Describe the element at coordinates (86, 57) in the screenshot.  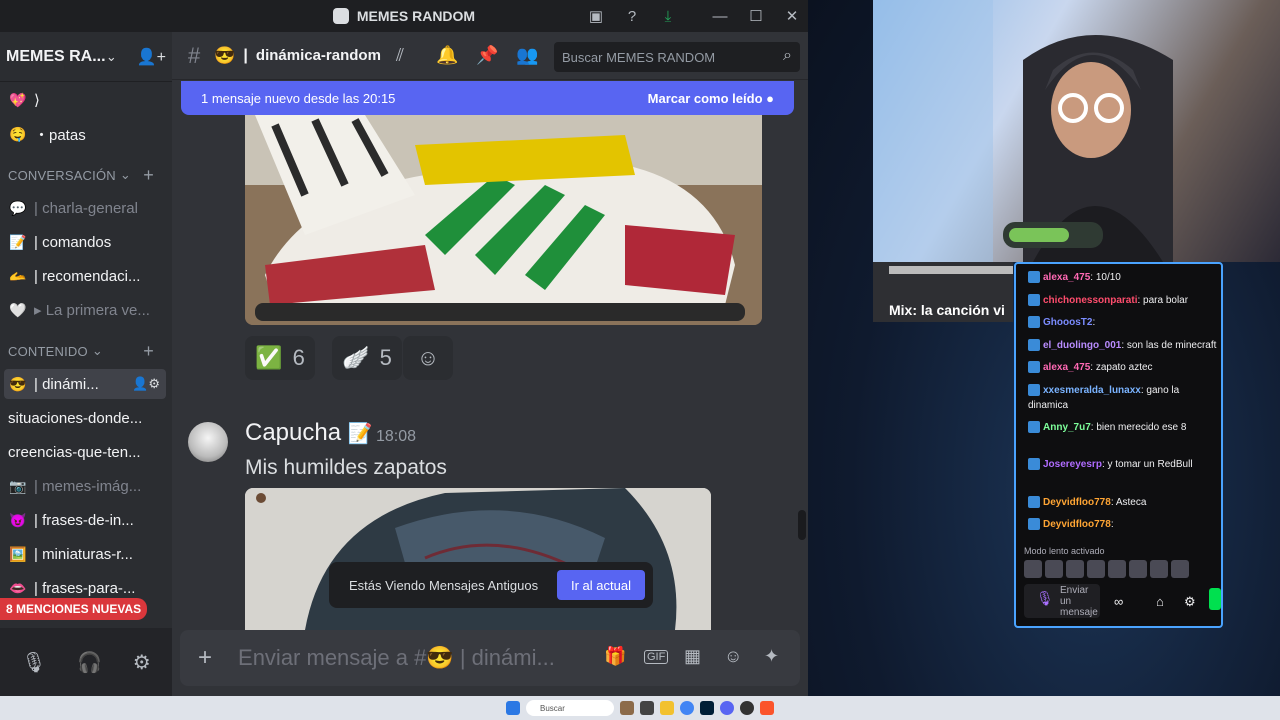
I see `server-header: MEMES RA... ⌄ 👤+` at that location.